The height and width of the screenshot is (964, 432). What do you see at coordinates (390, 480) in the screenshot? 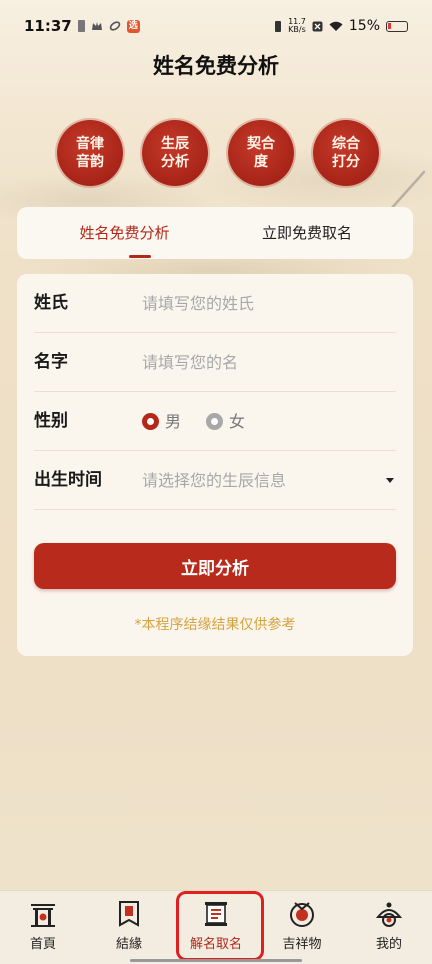
I see `dropdown-arrow-icon` at bounding box center [390, 480].